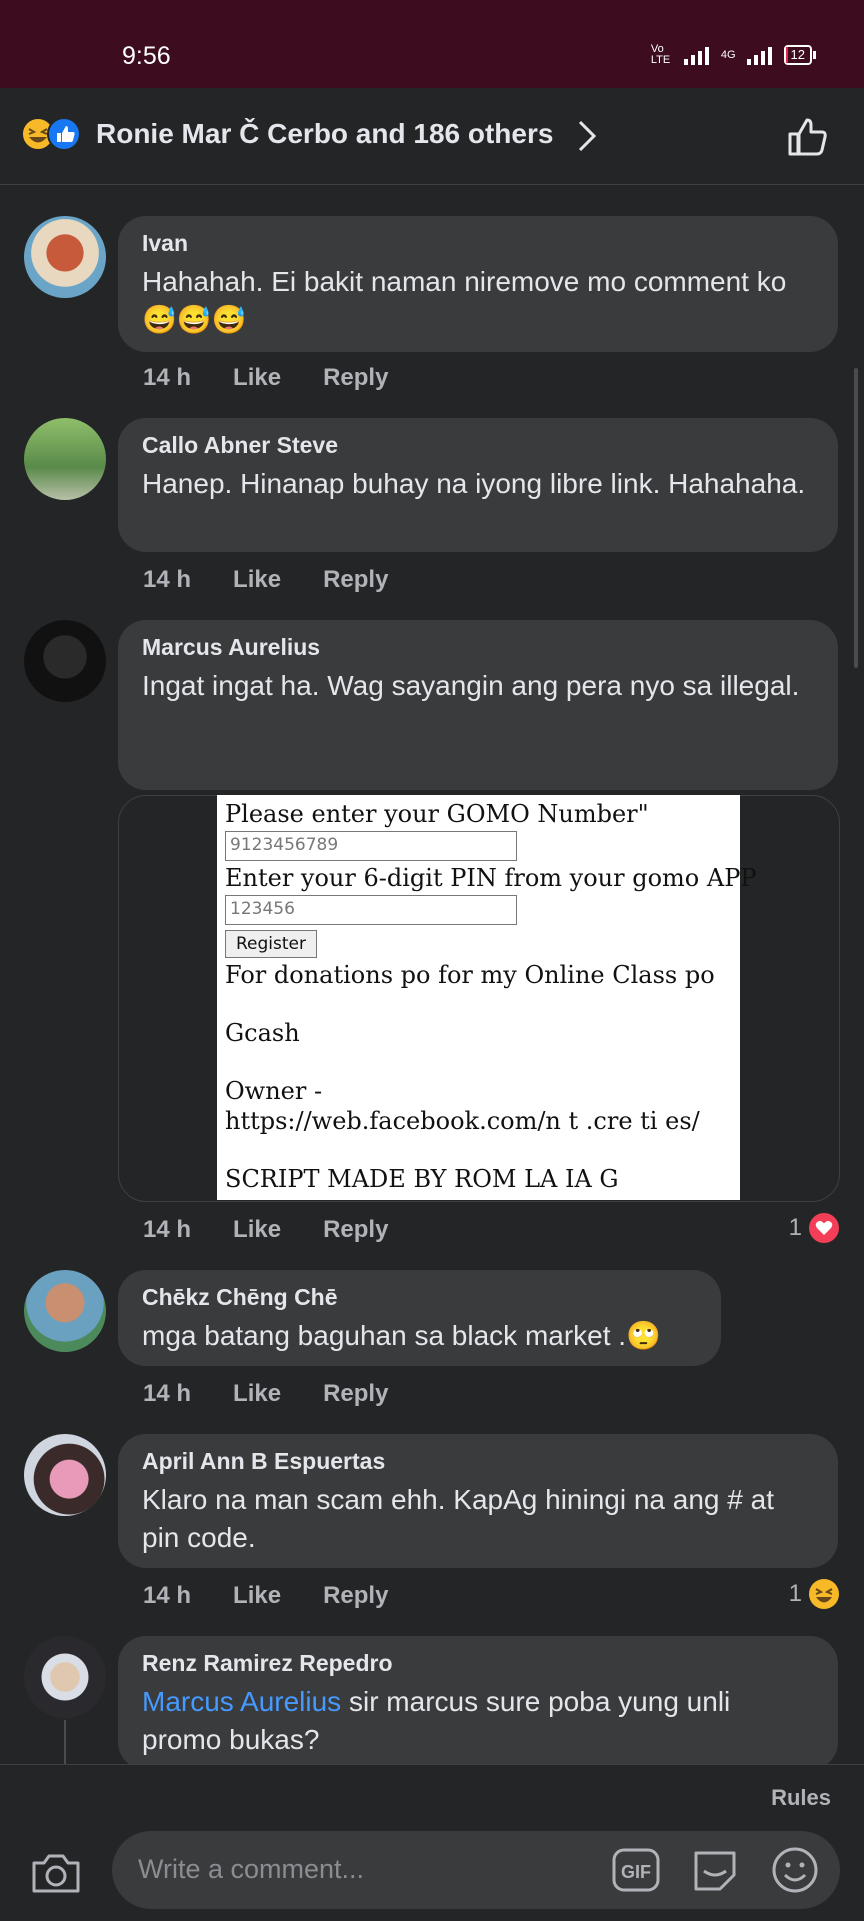 The image size is (864, 1921). What do you see at coordinates (65, 1742) in the screenshot?
I see `reply-thread-line` at bounding box center [65, 1742].